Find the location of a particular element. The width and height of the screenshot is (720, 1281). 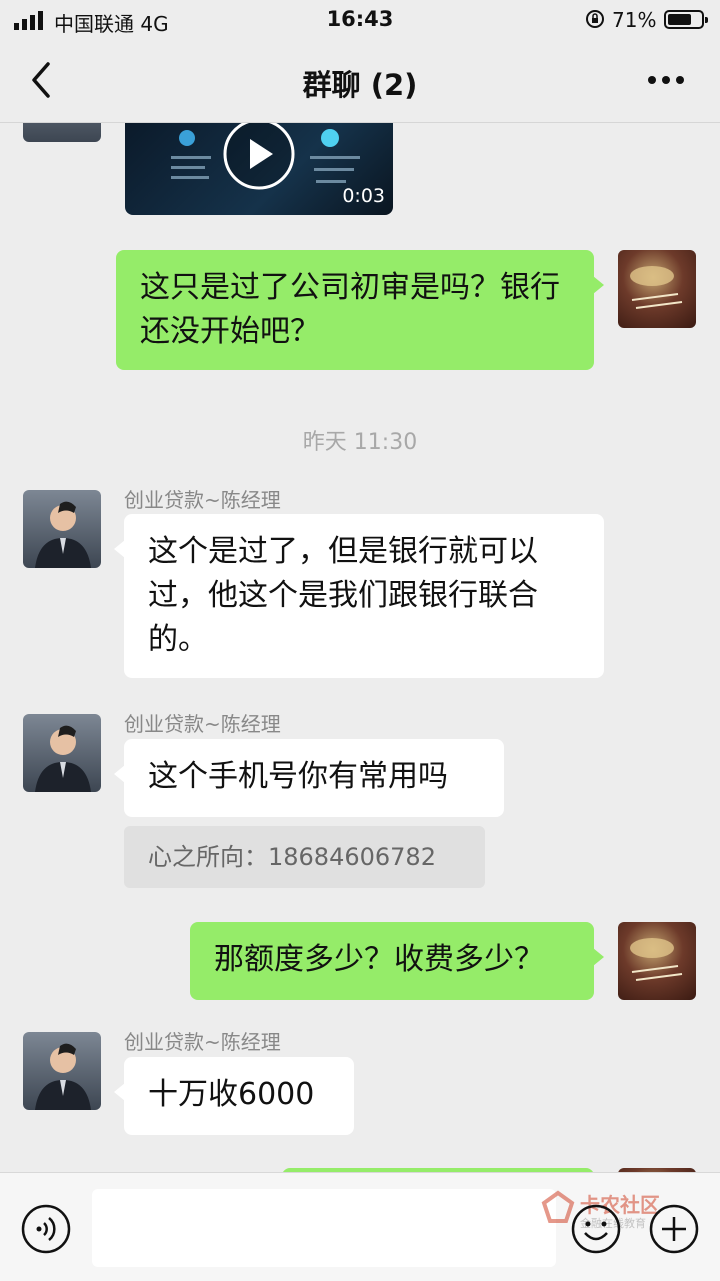

emoji-icon is located at coordinates (596, 1229).